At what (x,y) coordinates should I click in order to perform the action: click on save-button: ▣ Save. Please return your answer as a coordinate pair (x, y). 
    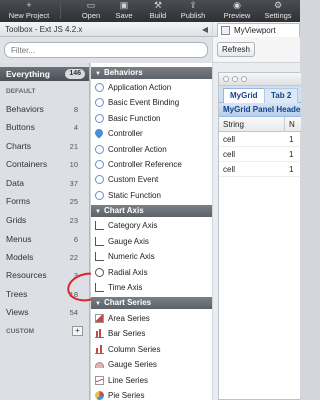
    Looking at the image, I should click on (124, 11).